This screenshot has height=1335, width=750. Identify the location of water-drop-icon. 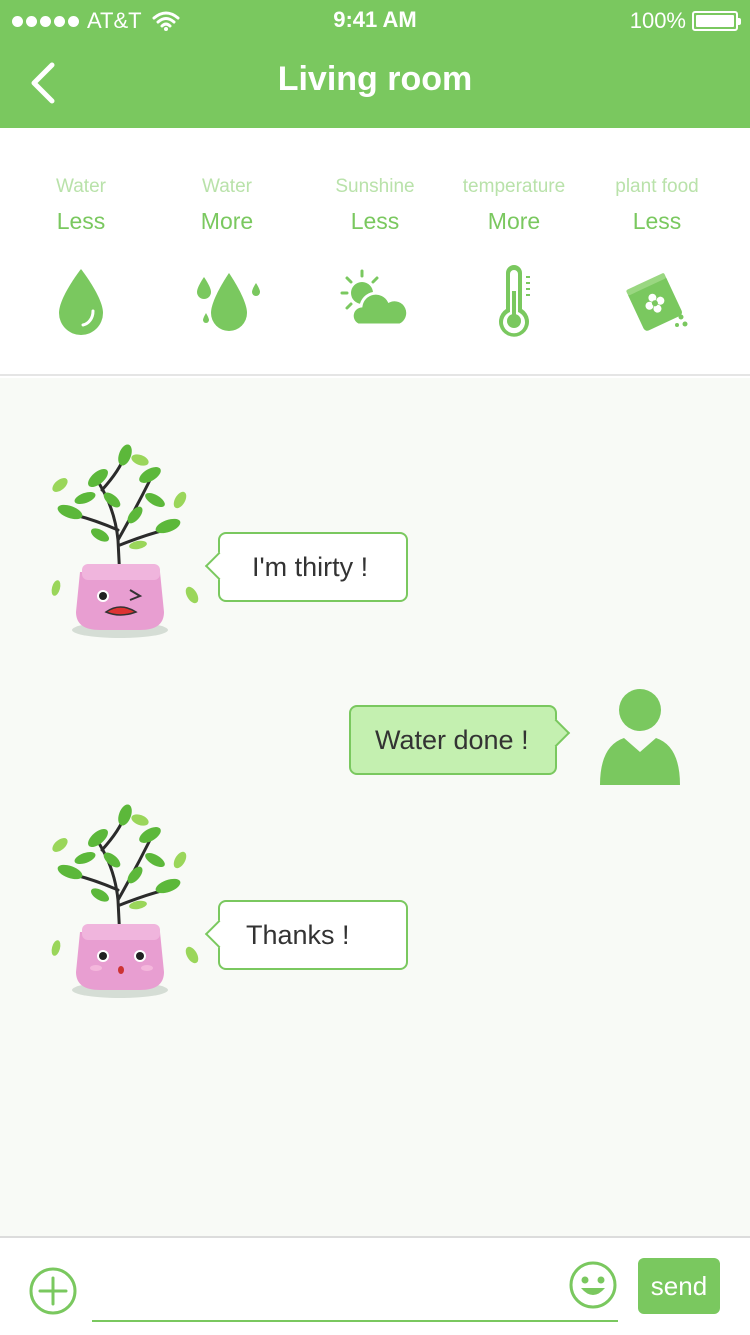
(81, 302).